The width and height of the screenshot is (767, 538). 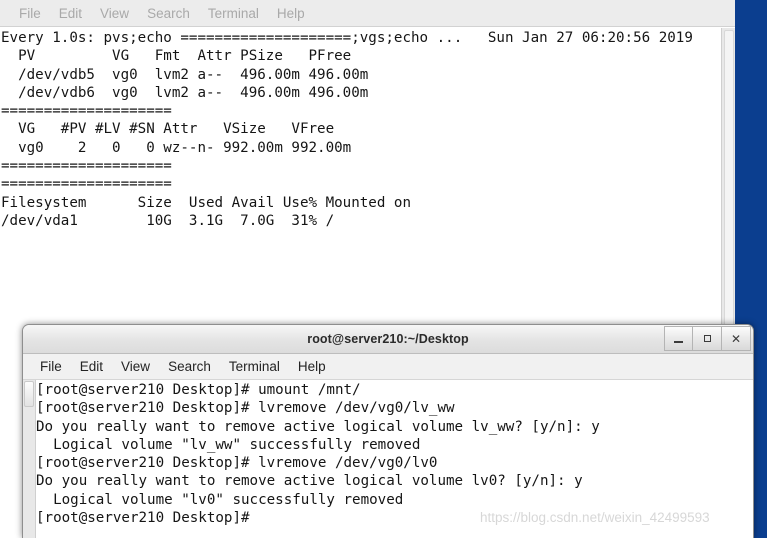 What do you see at coordinates (233, 13) in the screenshot?
I see `menu-item-terminal: Terminal` at bounding box center [233, 13].